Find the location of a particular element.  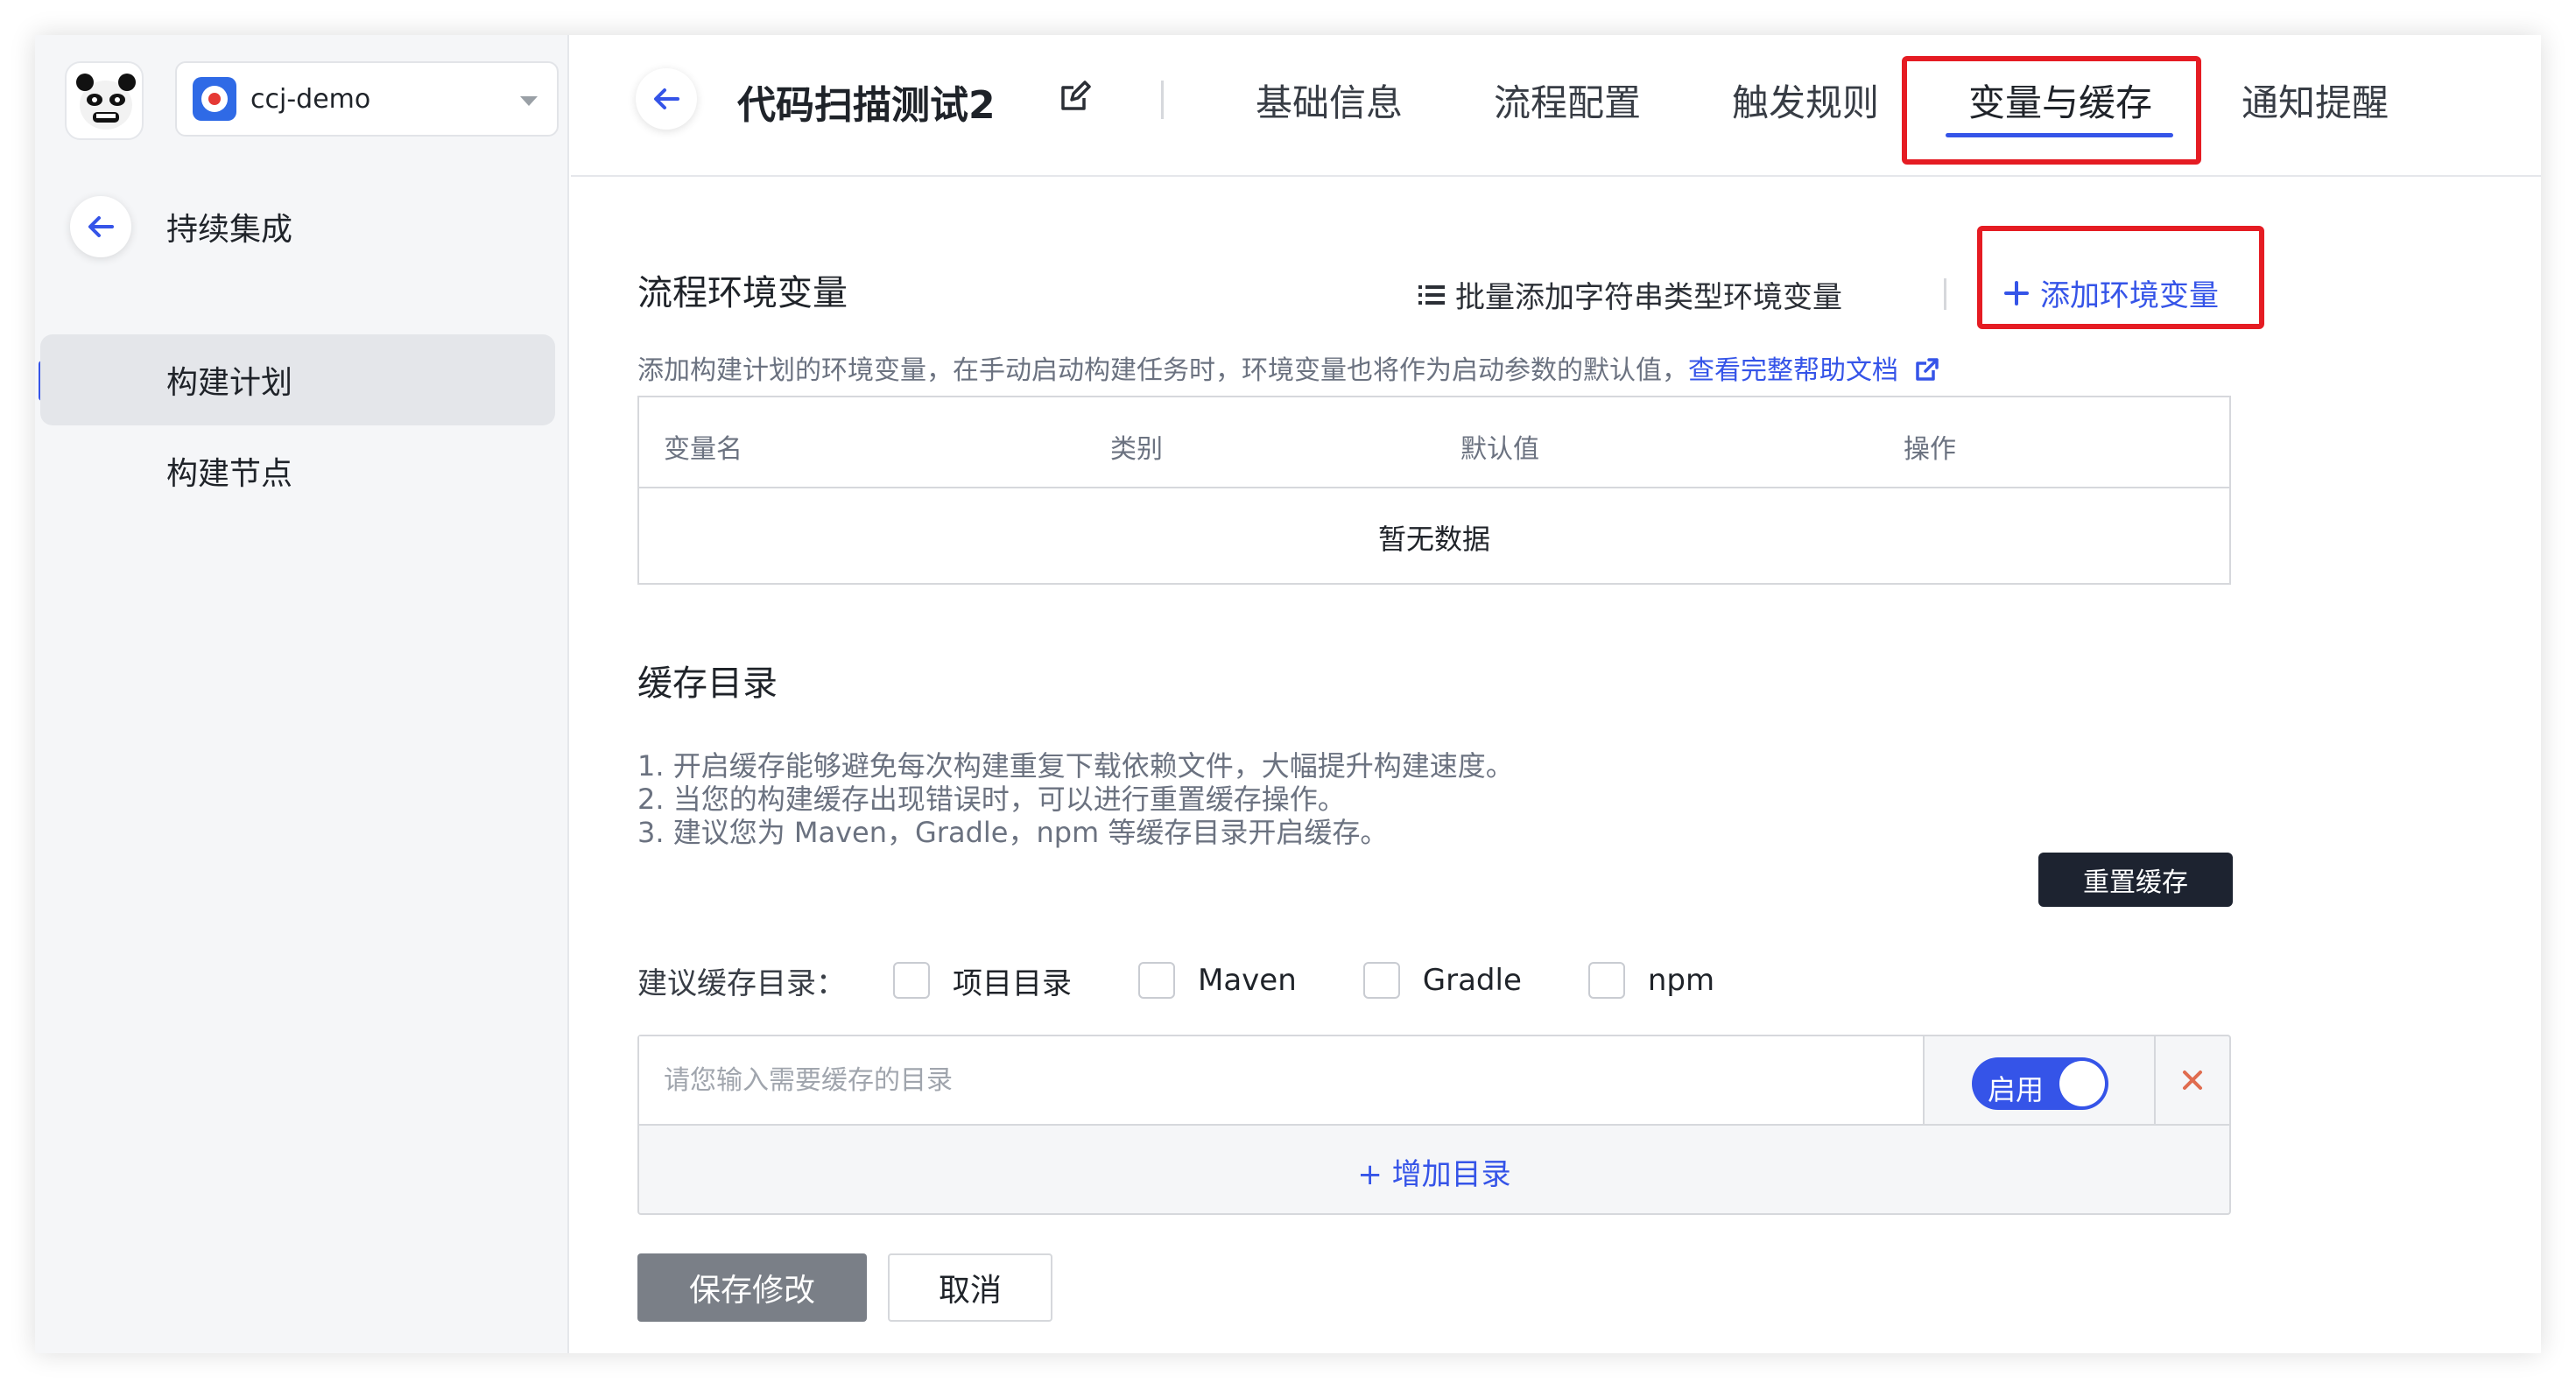

column-header-name: 变量名 is located at coordinates (703, 449).